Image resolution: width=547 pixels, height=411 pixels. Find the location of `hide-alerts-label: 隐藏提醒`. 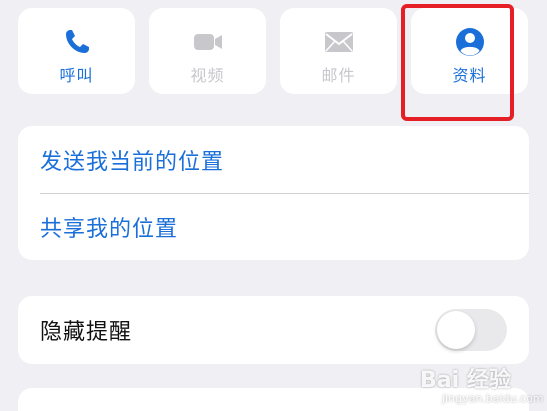

hide-alerts-label: 隐藏提醒 is located at coordinates (86, 332).